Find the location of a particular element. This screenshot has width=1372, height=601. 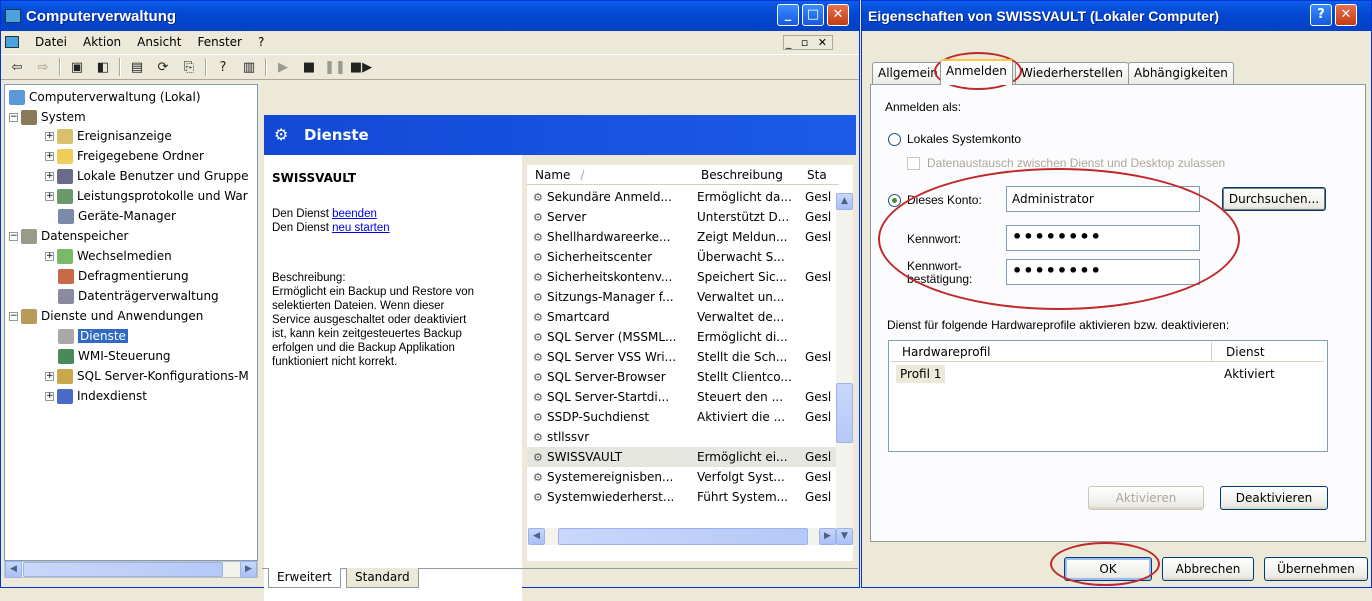

console-icon: ▥ is located at coordinates (249, 67).